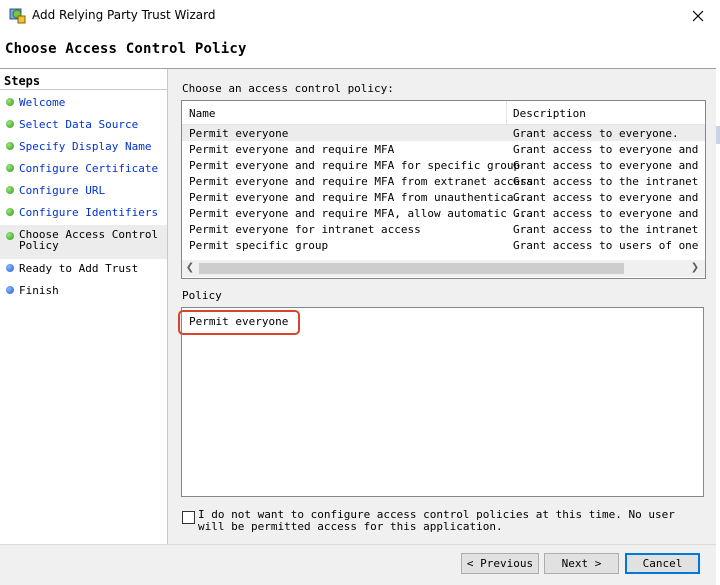  I want to click on policy-name: Permit everyone, so click(239, 133).